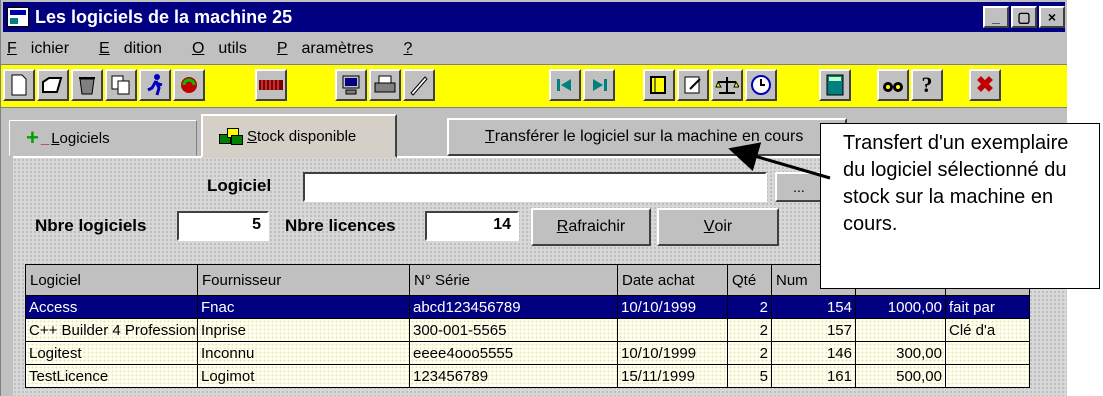 Image resolution: width=1103 pixels, height=396 pixels. I want to click on tab-logiciels: + _ Logiciels, so click(103, 138).